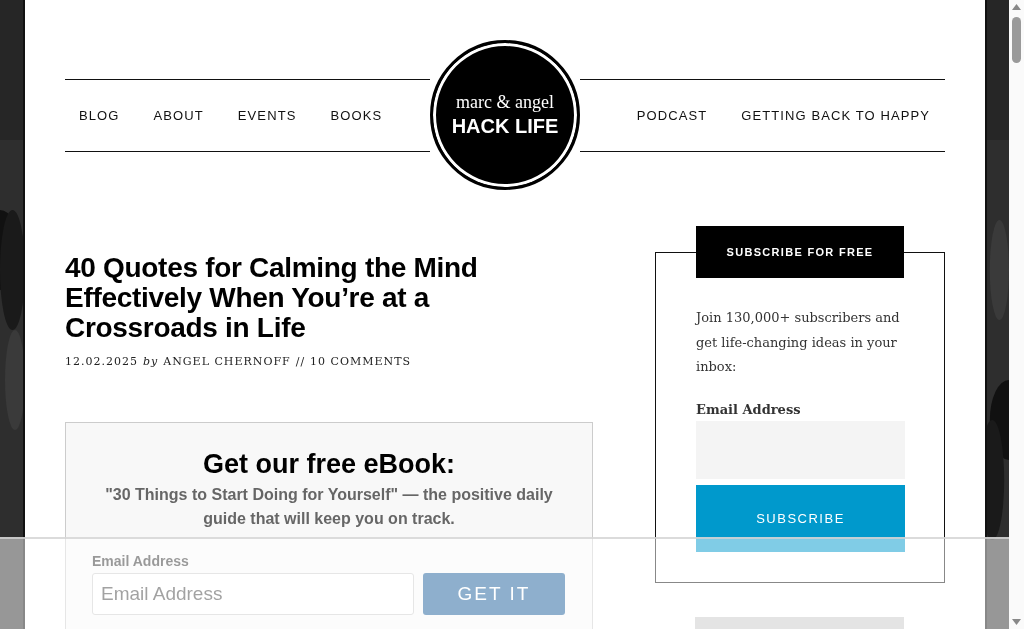 The image size is (1024, 629). I want to click on nav-link: ABOUT, so click(178, 115).